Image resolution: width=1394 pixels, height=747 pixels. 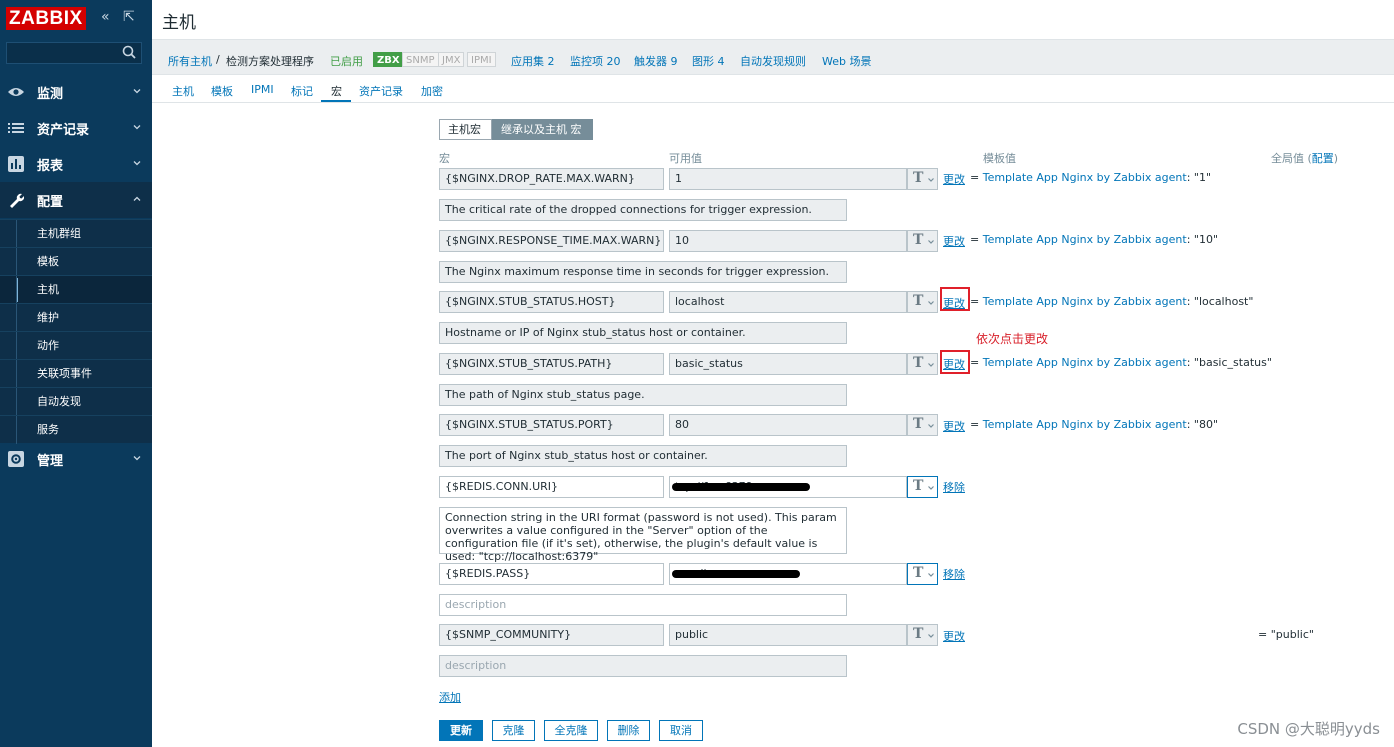 I want to click on zabbix-logo: ZABBIX, so click(x=46, y=18).